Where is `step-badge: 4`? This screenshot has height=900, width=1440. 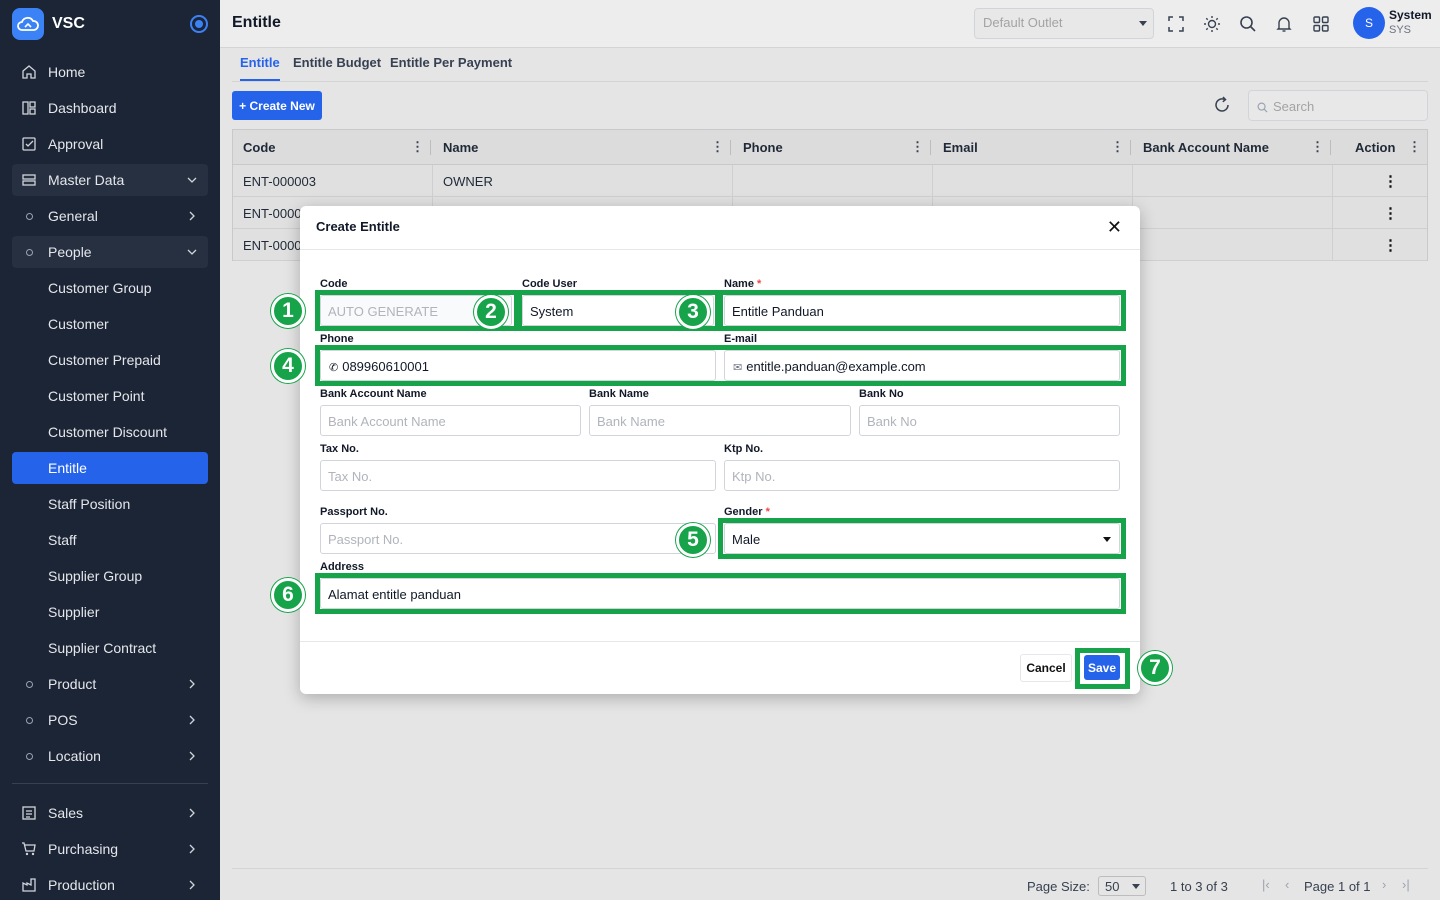 step-badge: 4 is located at coordinates (288, 366).